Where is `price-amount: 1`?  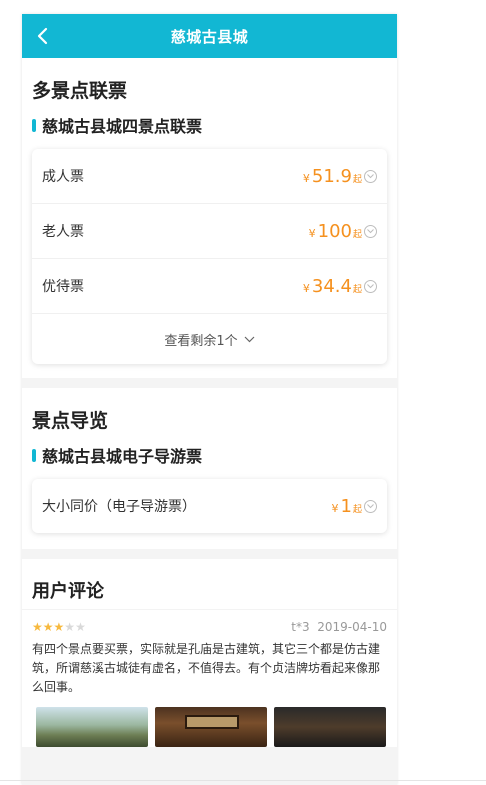 price-amount: 1 is located at coordinates (346, 506).